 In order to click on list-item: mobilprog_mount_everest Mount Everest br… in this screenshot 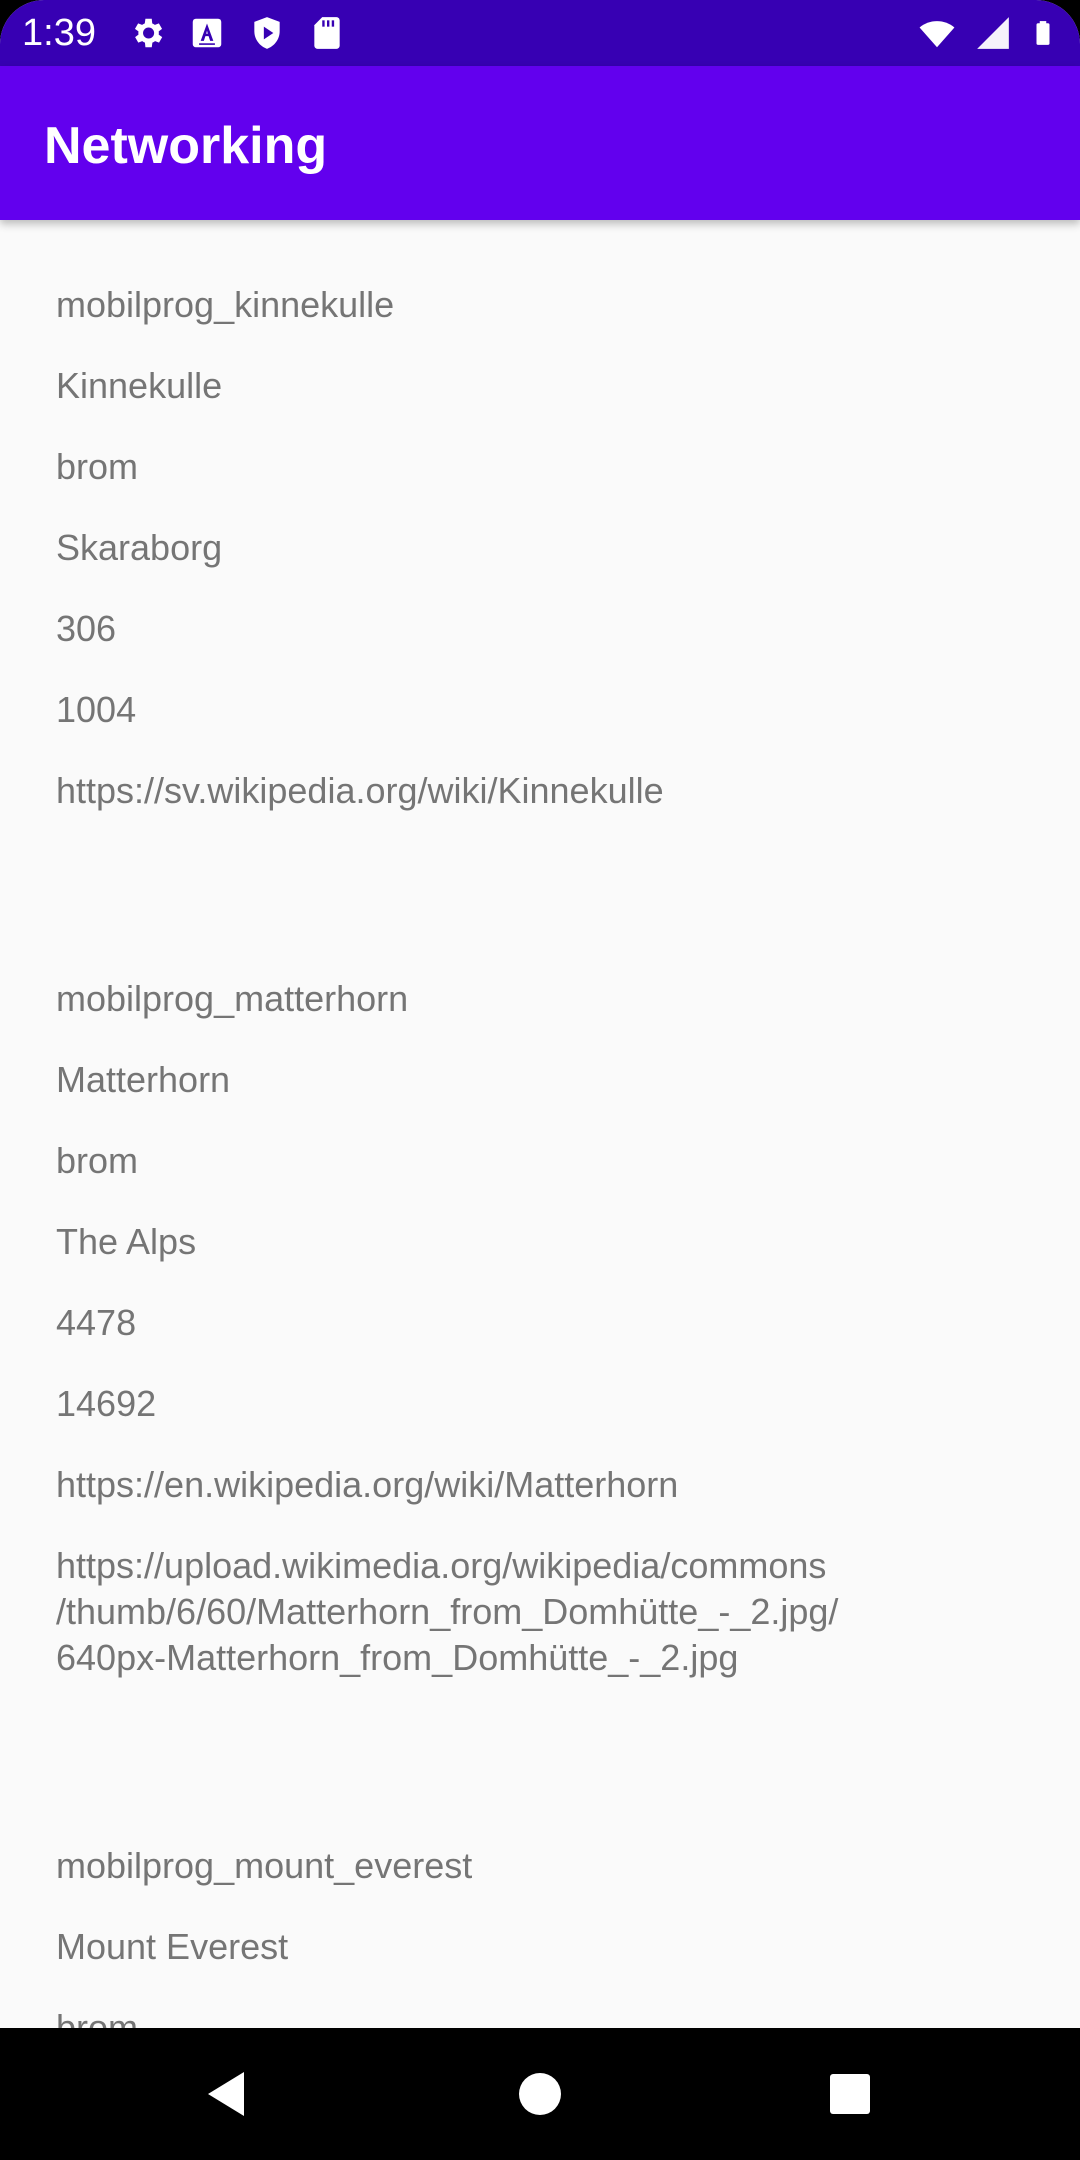, I will do `click(506, 1935)`.